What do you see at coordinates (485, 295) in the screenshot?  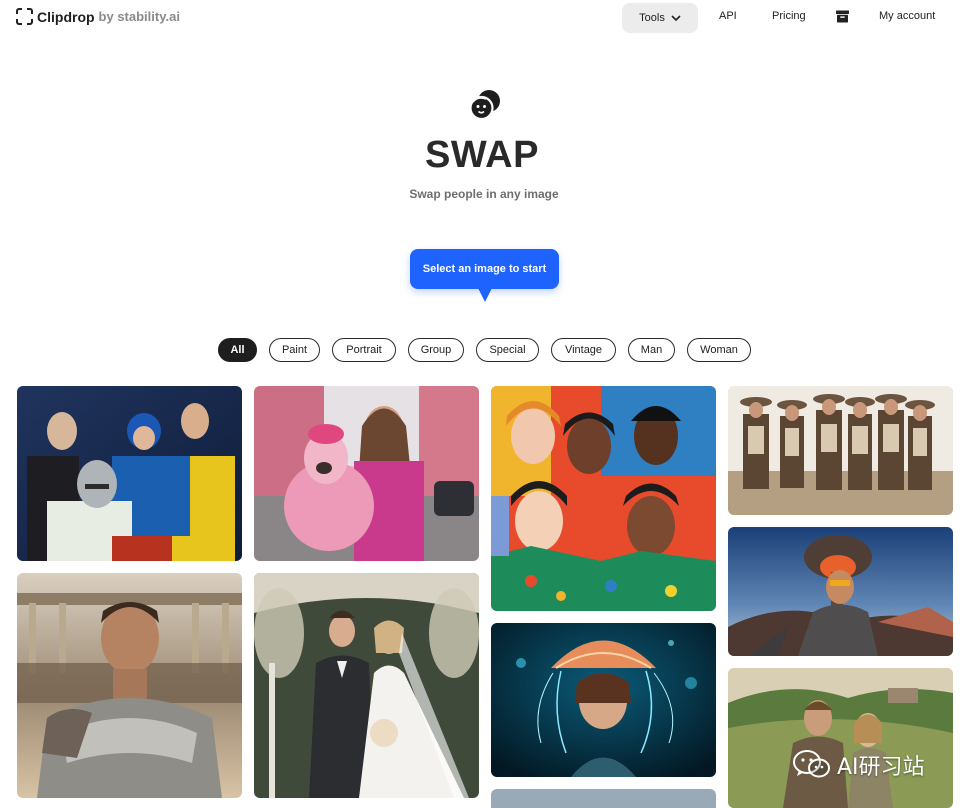 I see `cta-pointer` at bounding box center [485, 295].